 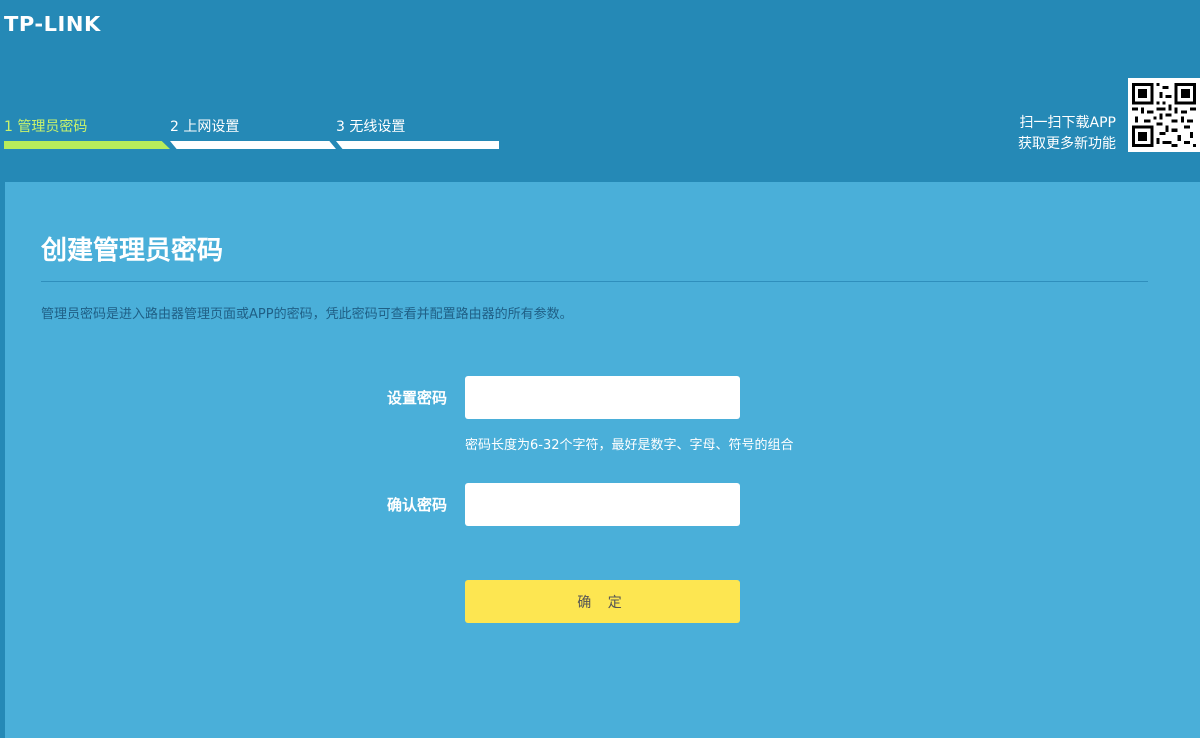 I want to click on confirm-button: 确 定, so click(x=602, y=601).